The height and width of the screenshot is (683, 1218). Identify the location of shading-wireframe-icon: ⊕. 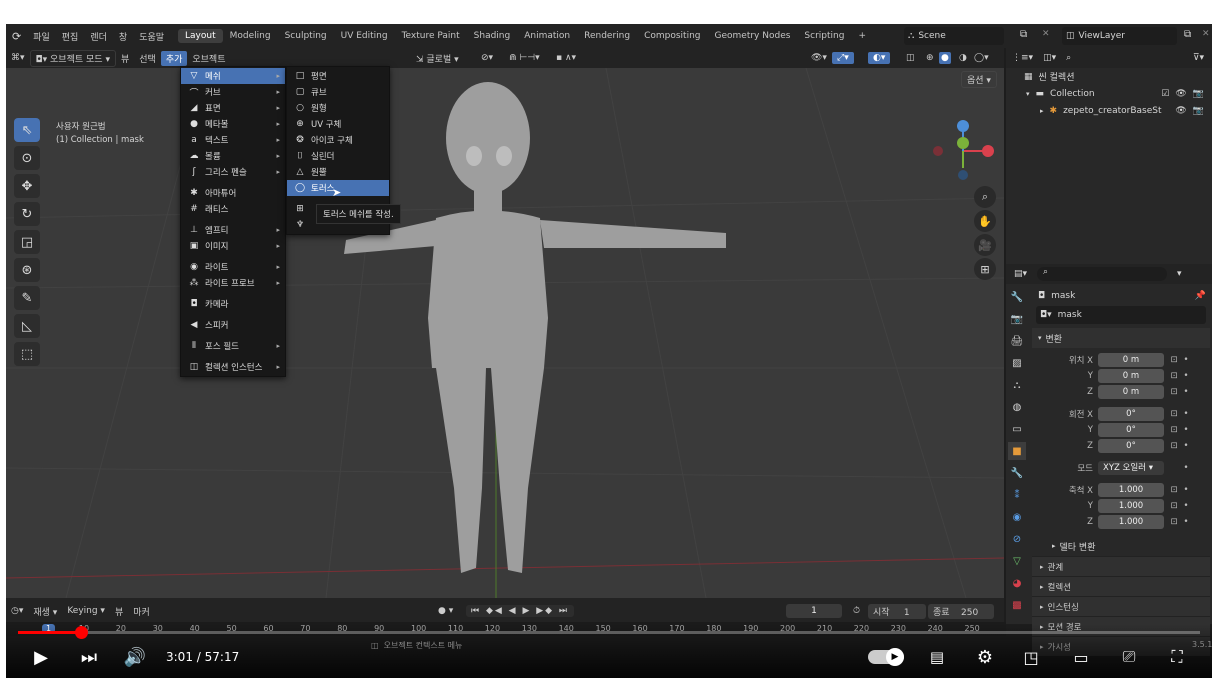
(930, 58).